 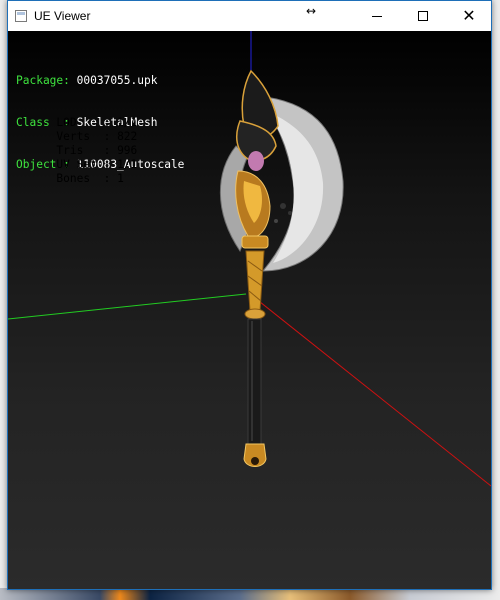 I want to click on window-title: UE Viewer, so click(x=62, y=16).